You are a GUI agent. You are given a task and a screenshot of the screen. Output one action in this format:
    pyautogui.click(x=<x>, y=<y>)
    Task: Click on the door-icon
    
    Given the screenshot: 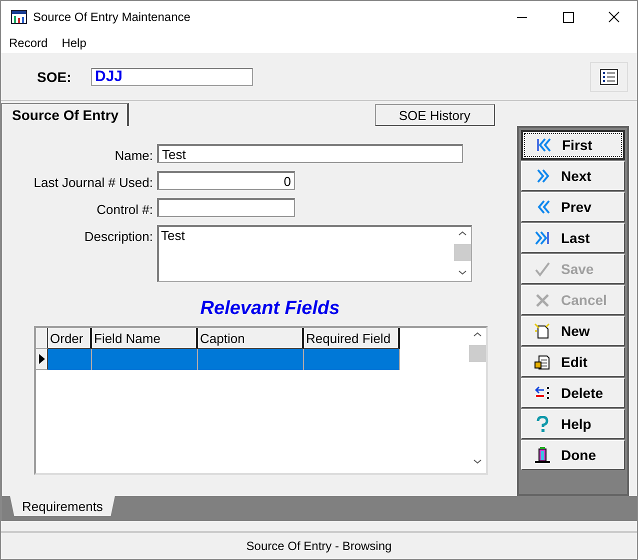 What is the action you would take?
    pyautogui.click(x=542, y=455)
    